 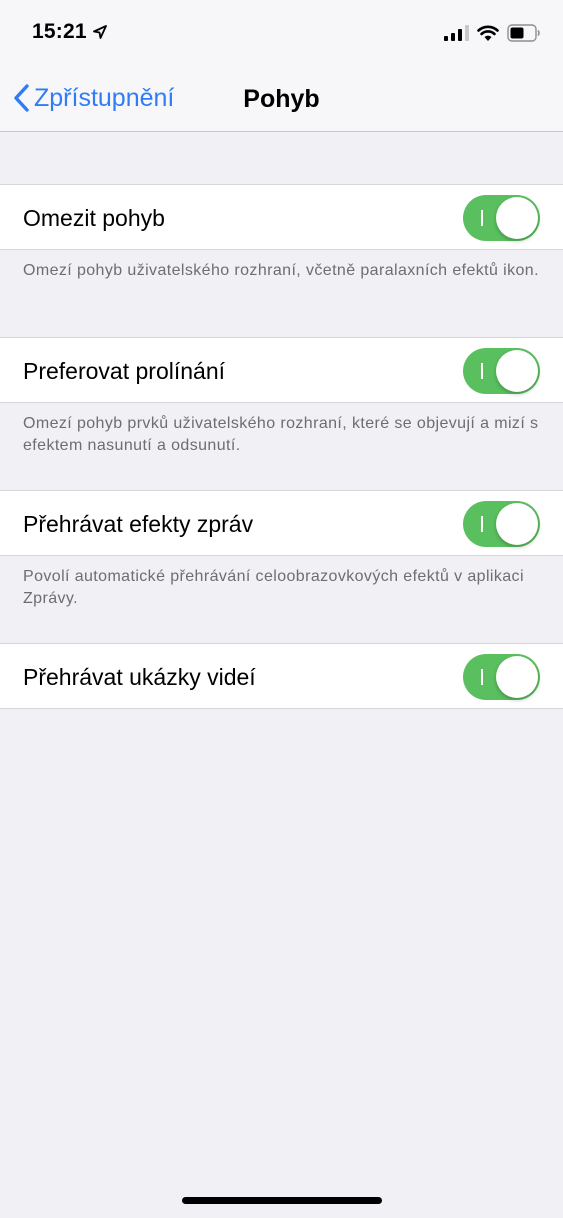 I want to click on top-spacer, so click(x=281, y=158).